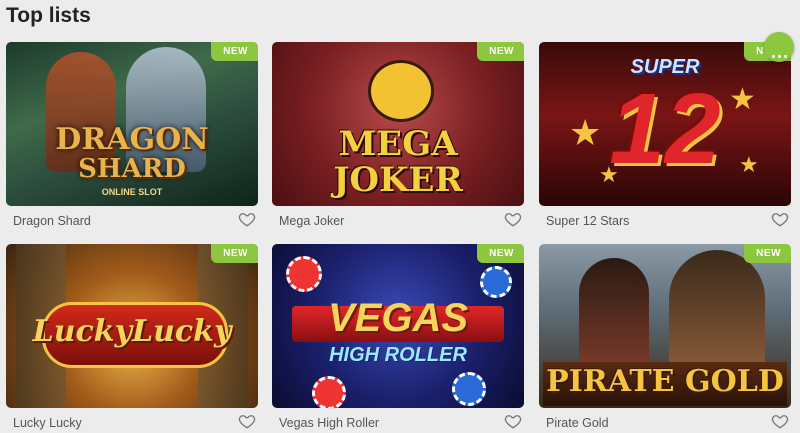 This screenshot has height=433, width=800. Describe the element at coordinates (47, 423) in the screenshot. I see `game-title: Lucky Lucky` at that location.